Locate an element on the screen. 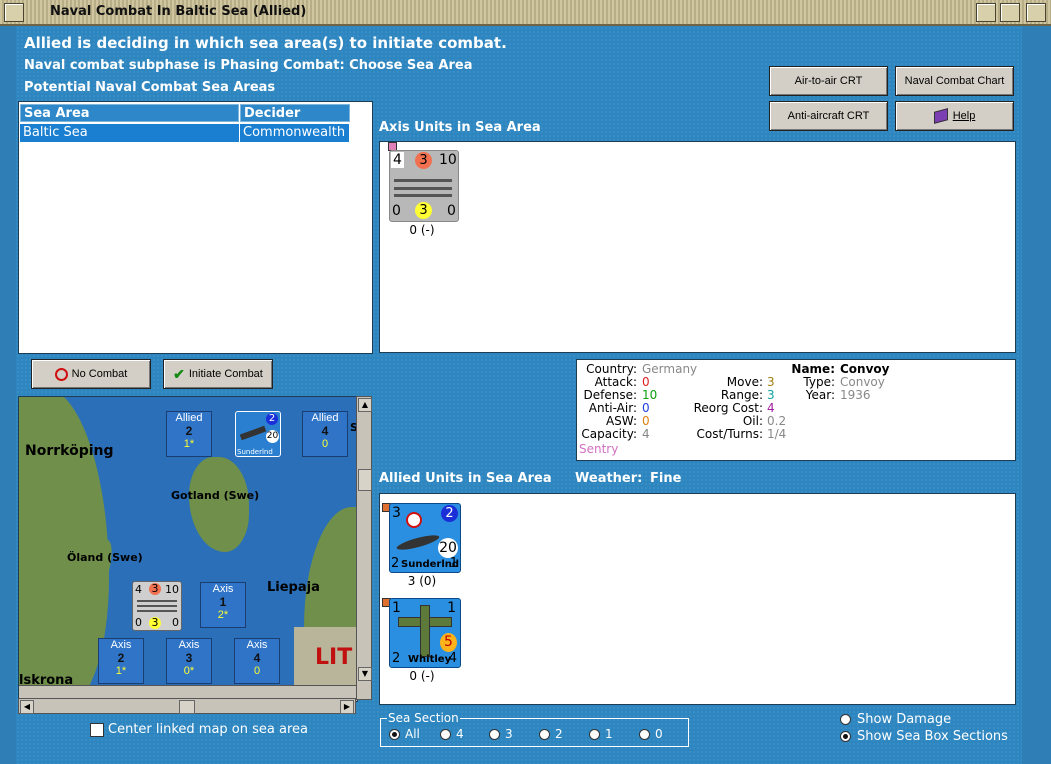 This screenshot has width=1051, height=764. map-label-gotland: Gotland (Swe) is located at coordinates (215, 495).